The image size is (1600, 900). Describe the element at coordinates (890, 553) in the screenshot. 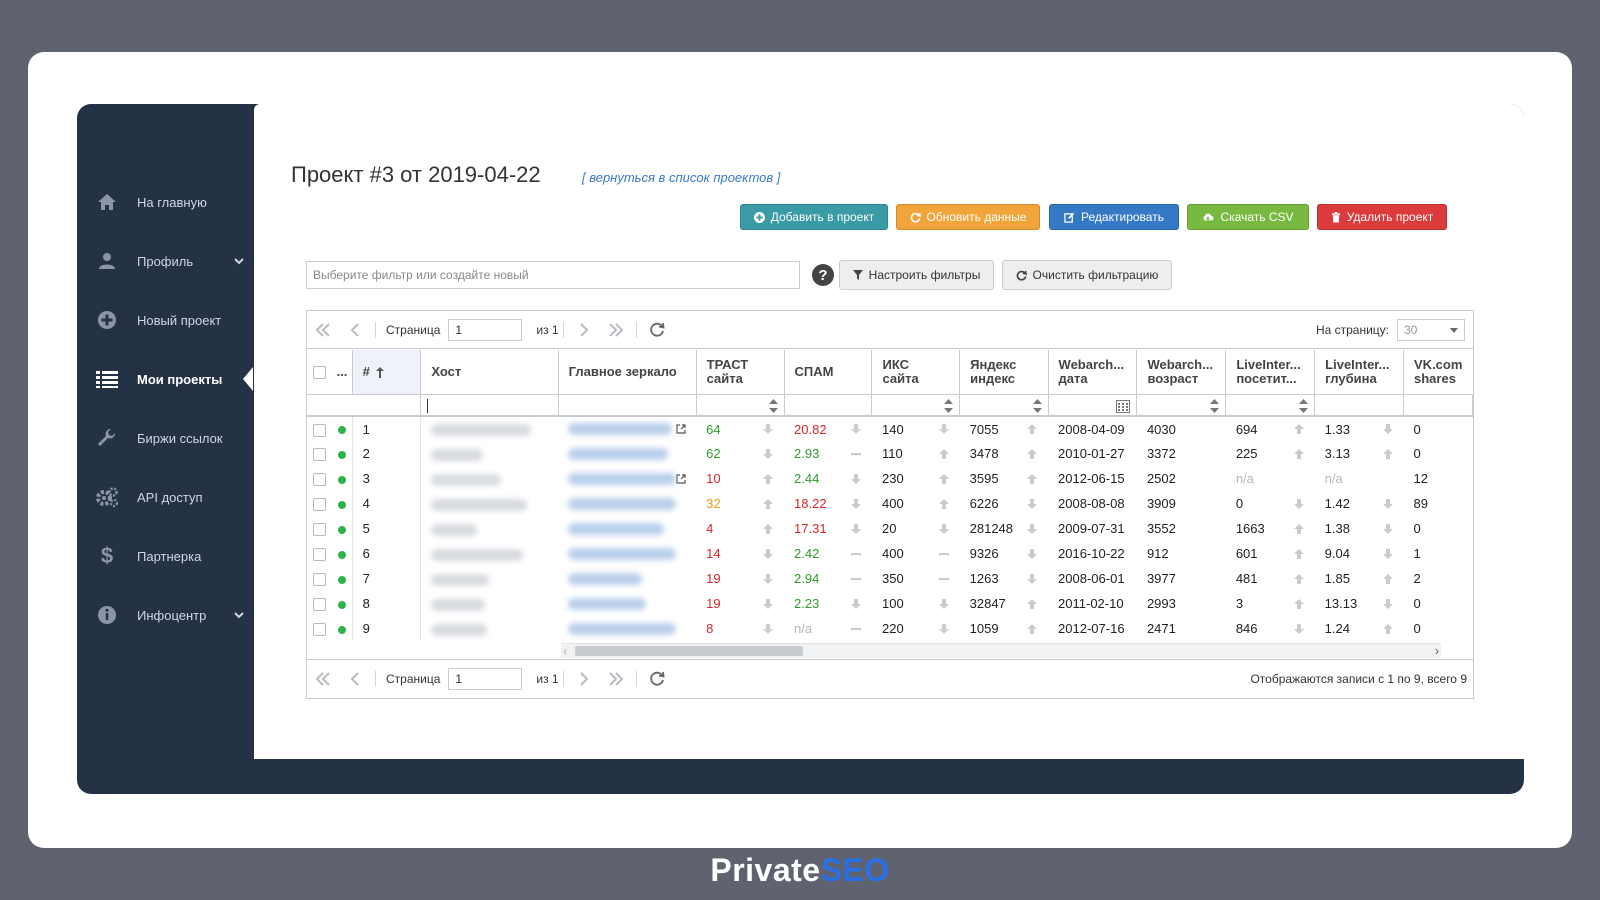

I see `table-row: 6 14 2.42 400 9326 2016-10-22 912 601 9.04 1` at that location.